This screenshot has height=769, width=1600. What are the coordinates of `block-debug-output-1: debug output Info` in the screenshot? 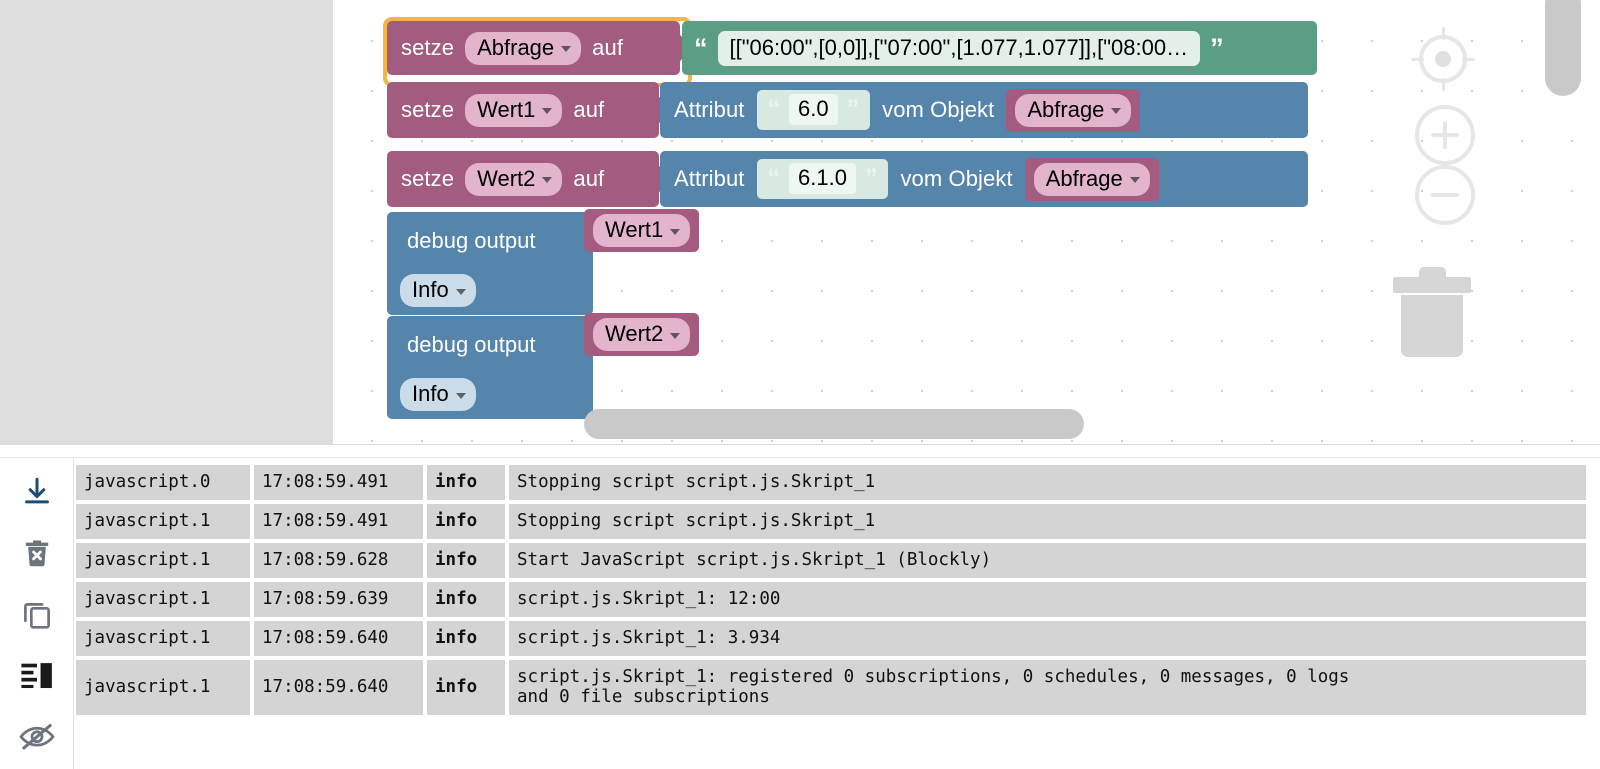 It's located at (490, 263).